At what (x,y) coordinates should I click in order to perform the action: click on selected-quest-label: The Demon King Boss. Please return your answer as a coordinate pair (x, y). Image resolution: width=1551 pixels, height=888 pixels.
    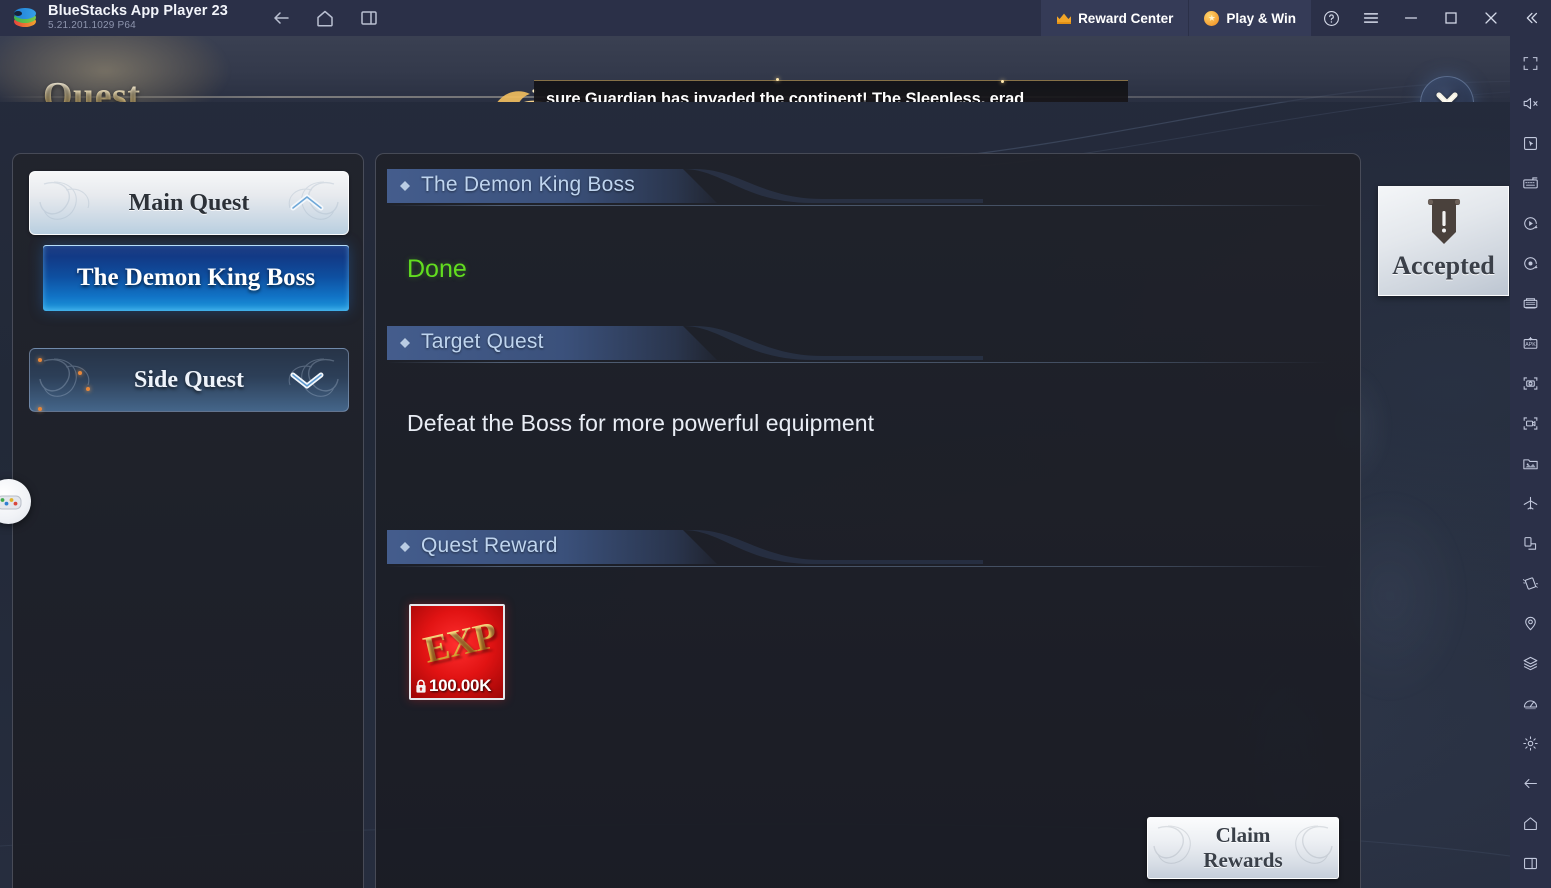
    Looking at the image, I should click on (196, 277).